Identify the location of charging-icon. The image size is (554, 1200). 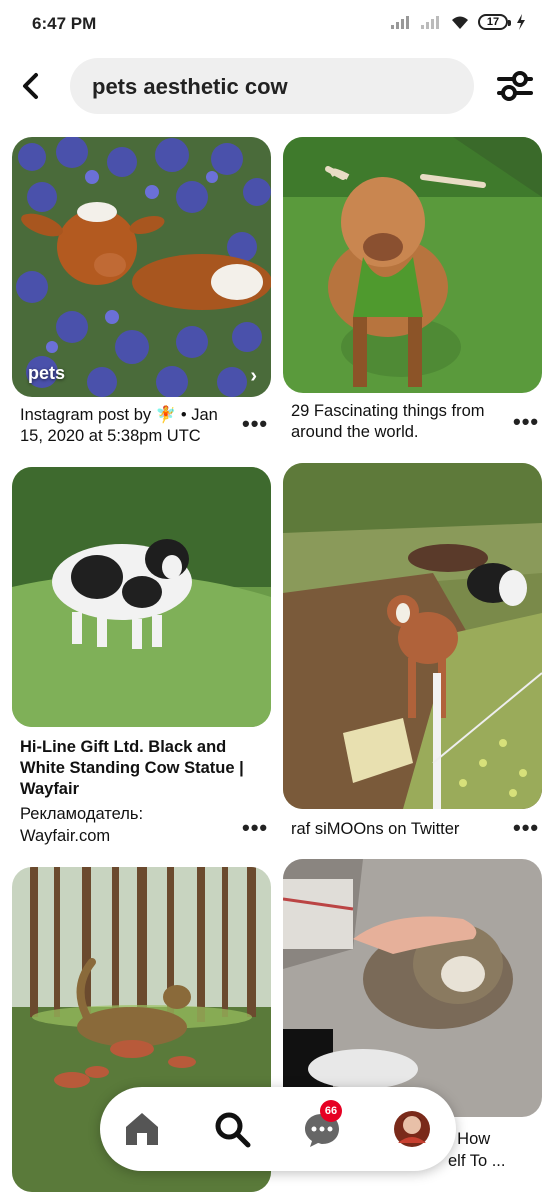
(521, 22).